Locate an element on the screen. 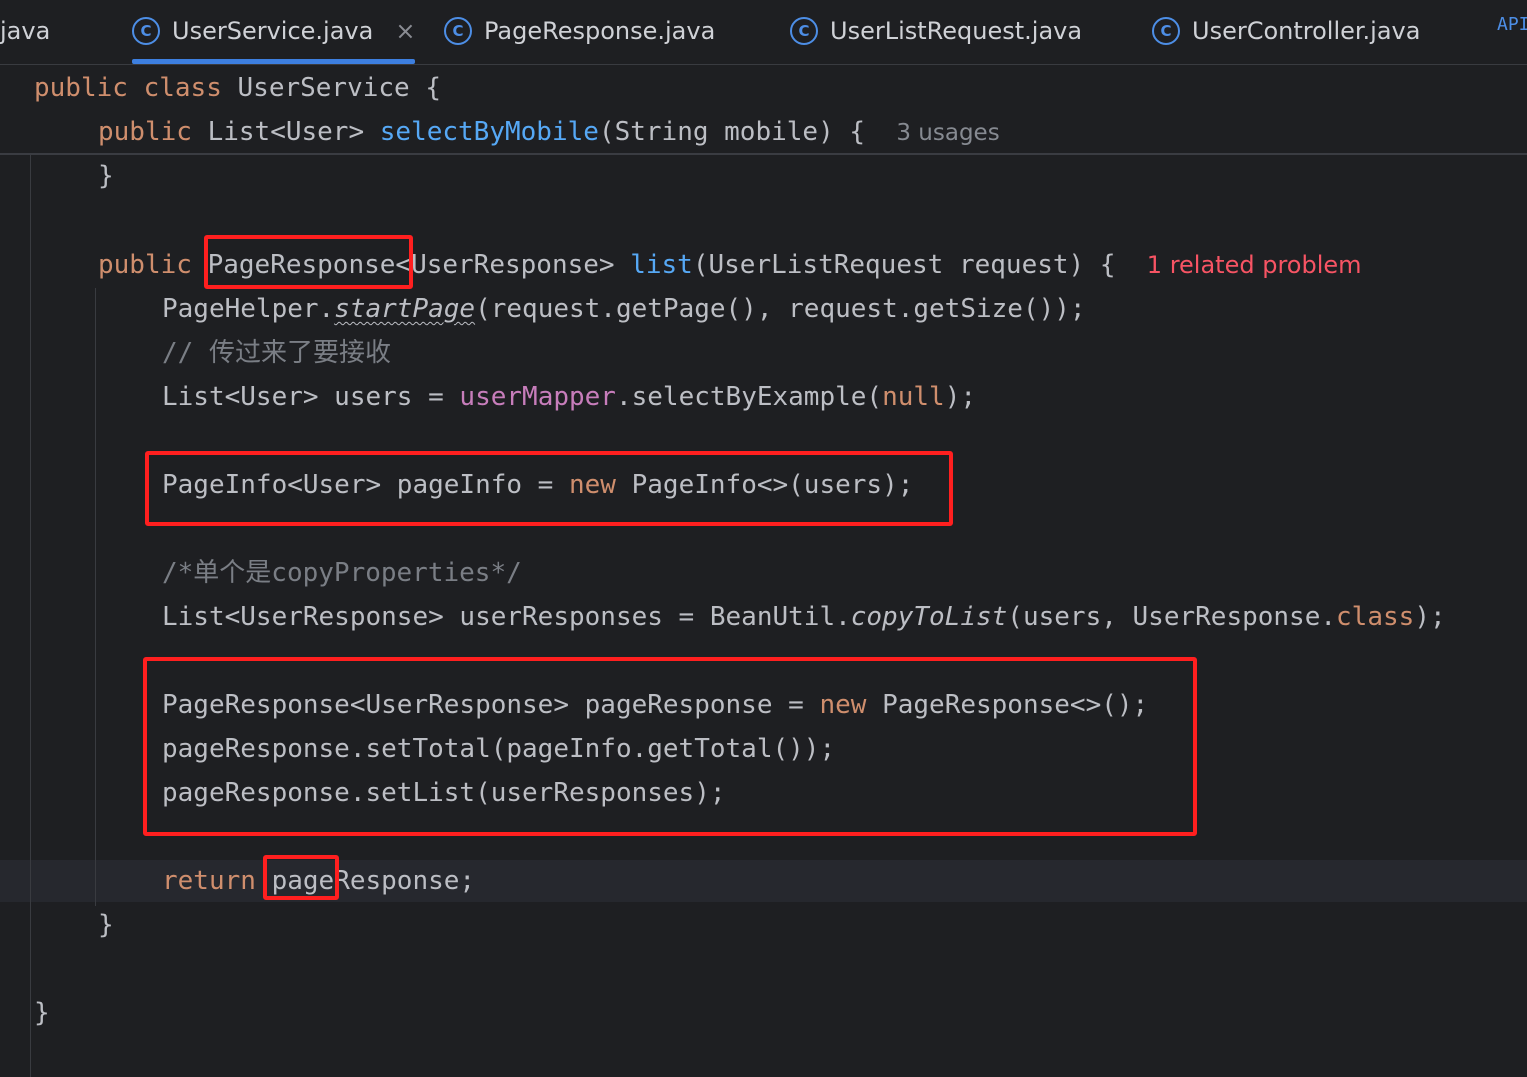 The image size is (1527, 1077). annotation-box-pageresponse-build is located at coordinates (670, 746).